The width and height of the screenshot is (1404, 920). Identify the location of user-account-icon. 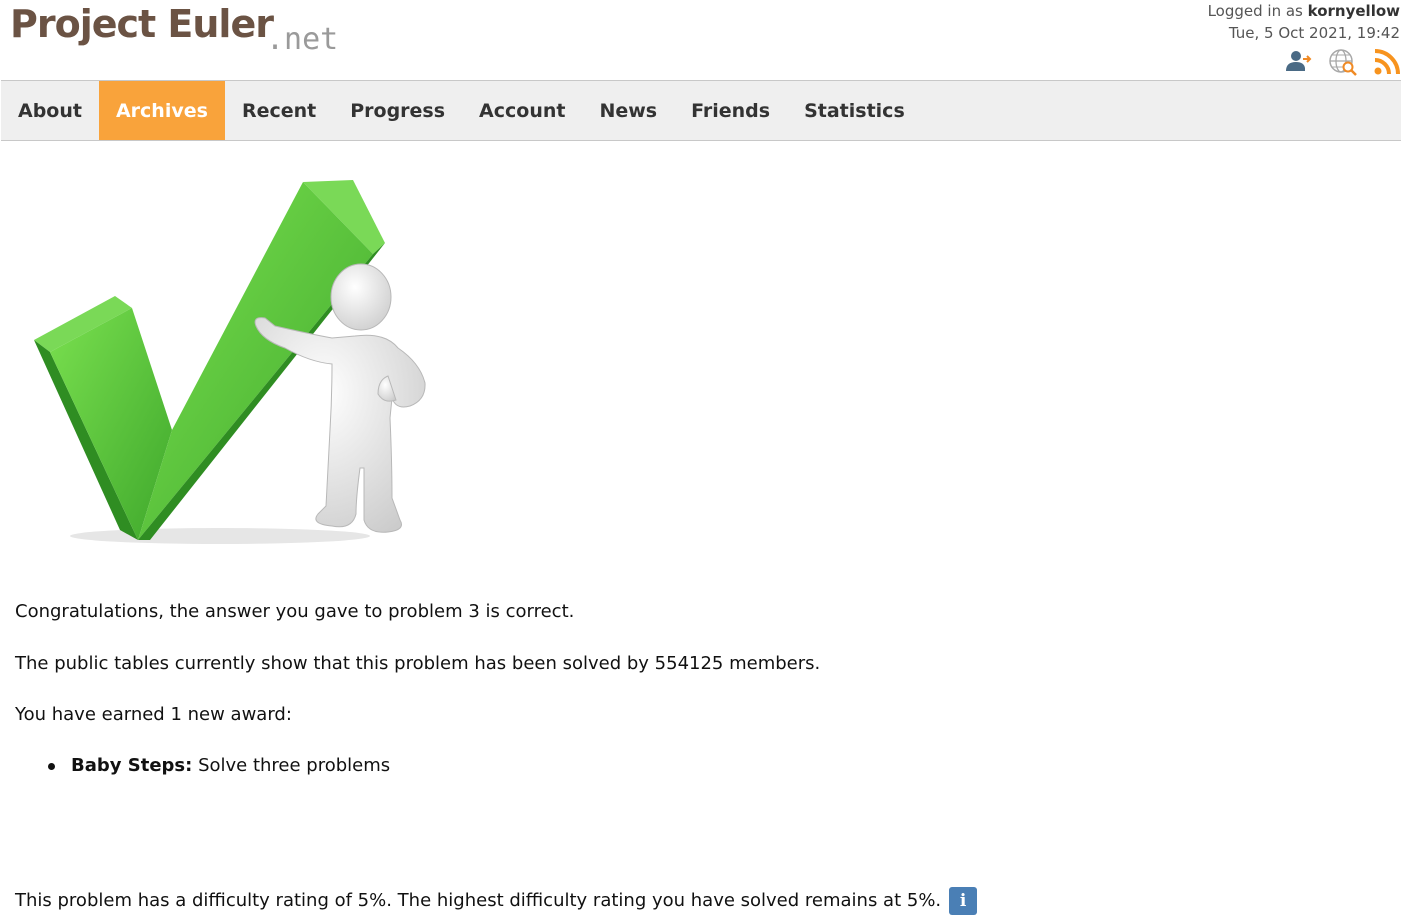
(1299, 62).